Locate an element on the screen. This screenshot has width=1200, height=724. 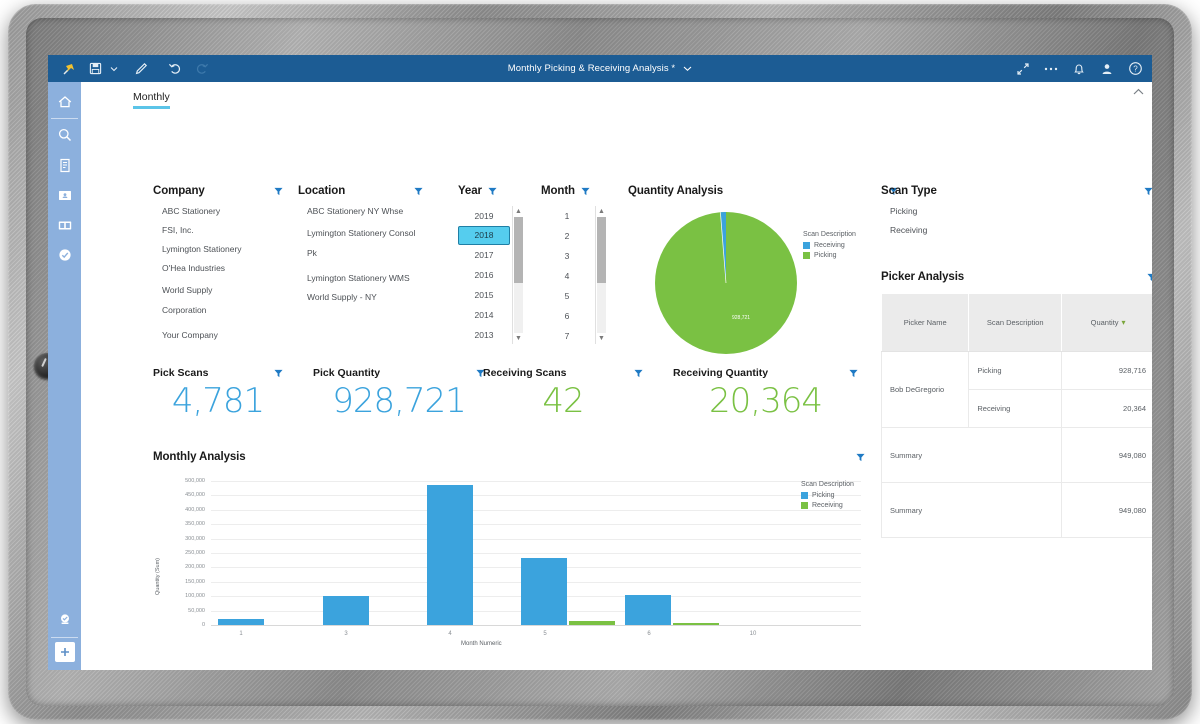
list-item: World Supply - NY is located at coordinates (360, 297).